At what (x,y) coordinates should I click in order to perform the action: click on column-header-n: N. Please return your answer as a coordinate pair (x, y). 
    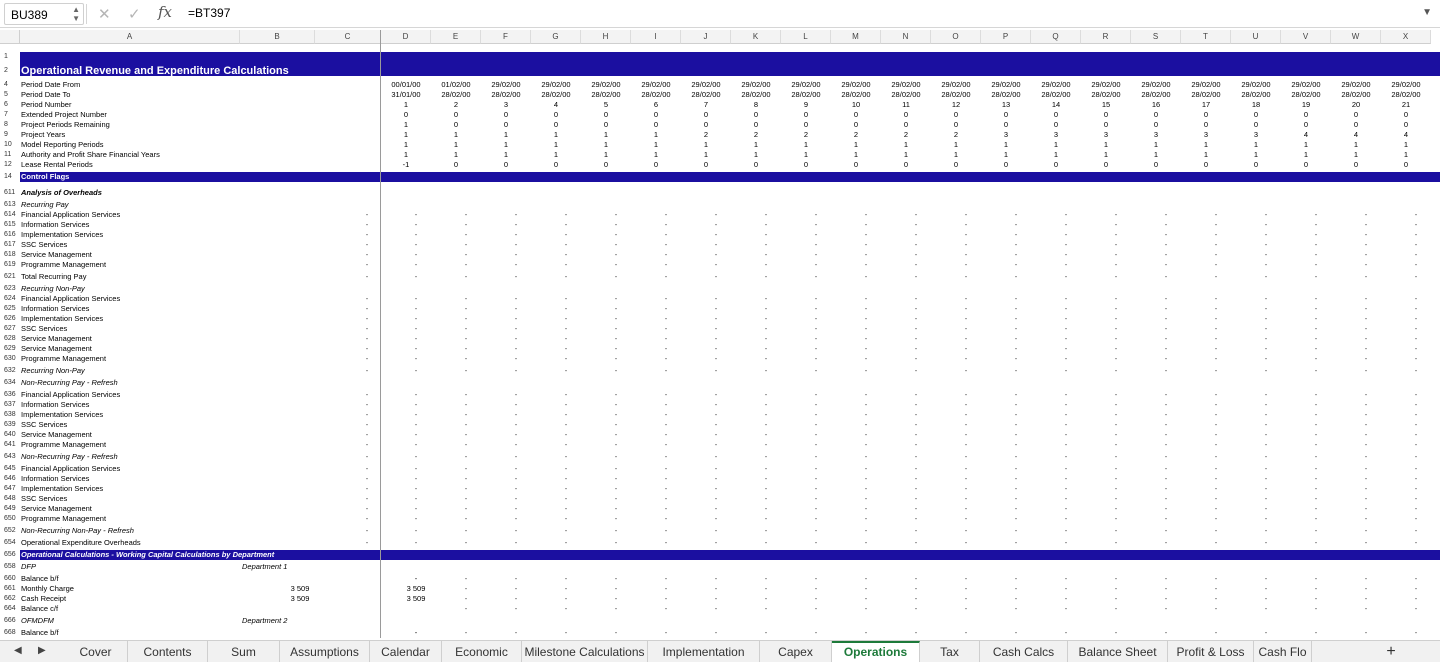
    Looking at the image, I should click on (906, 37).